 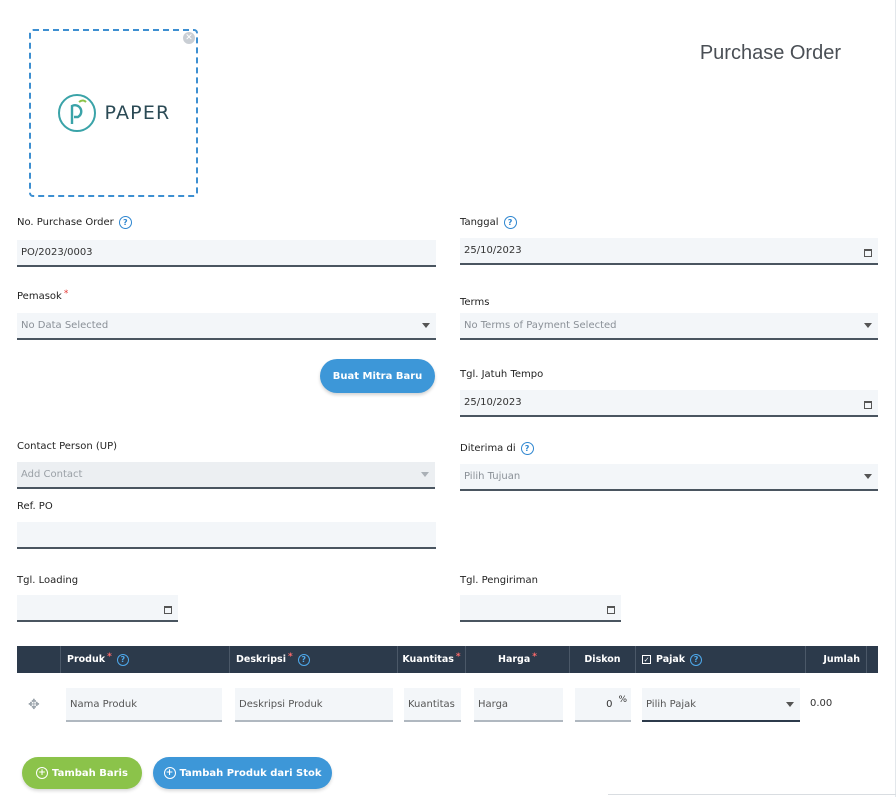 I want to click on terms-label-text: Terms, so click(x=475, y=302).